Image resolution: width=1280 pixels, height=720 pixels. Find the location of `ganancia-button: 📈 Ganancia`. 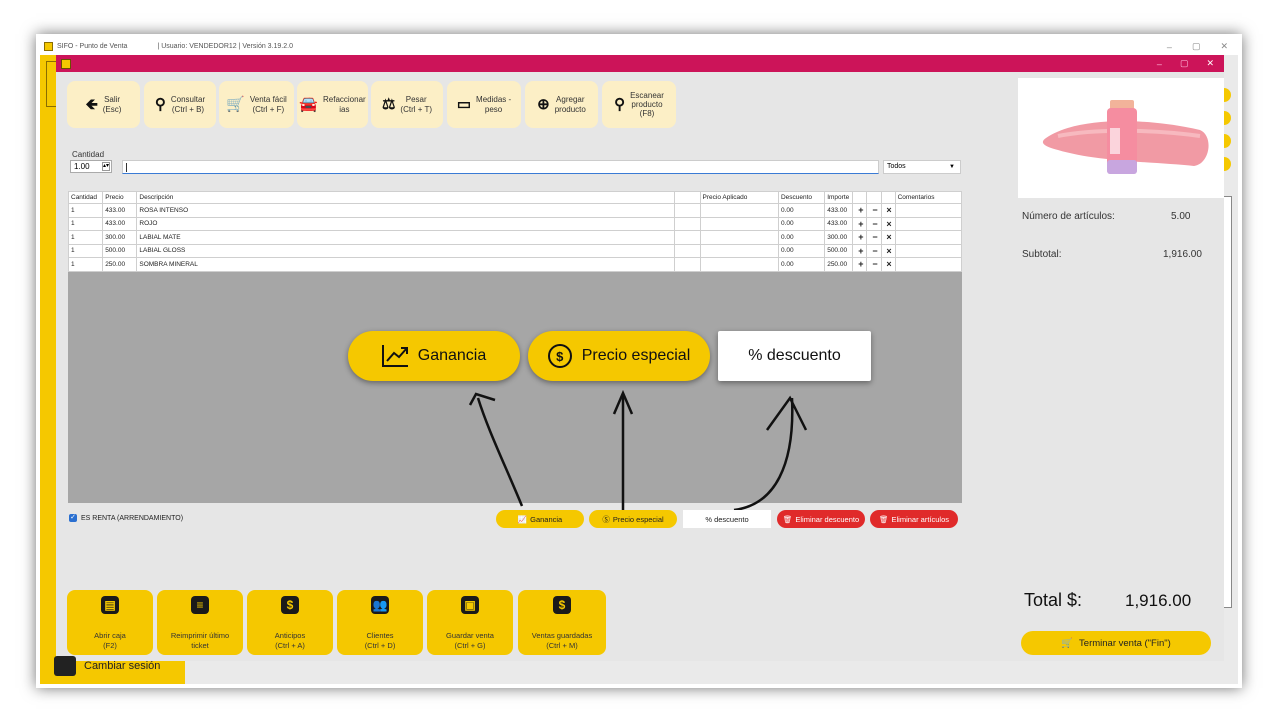

ganancia-button: 📈 Ganancia is located at coordinates (540, 519).